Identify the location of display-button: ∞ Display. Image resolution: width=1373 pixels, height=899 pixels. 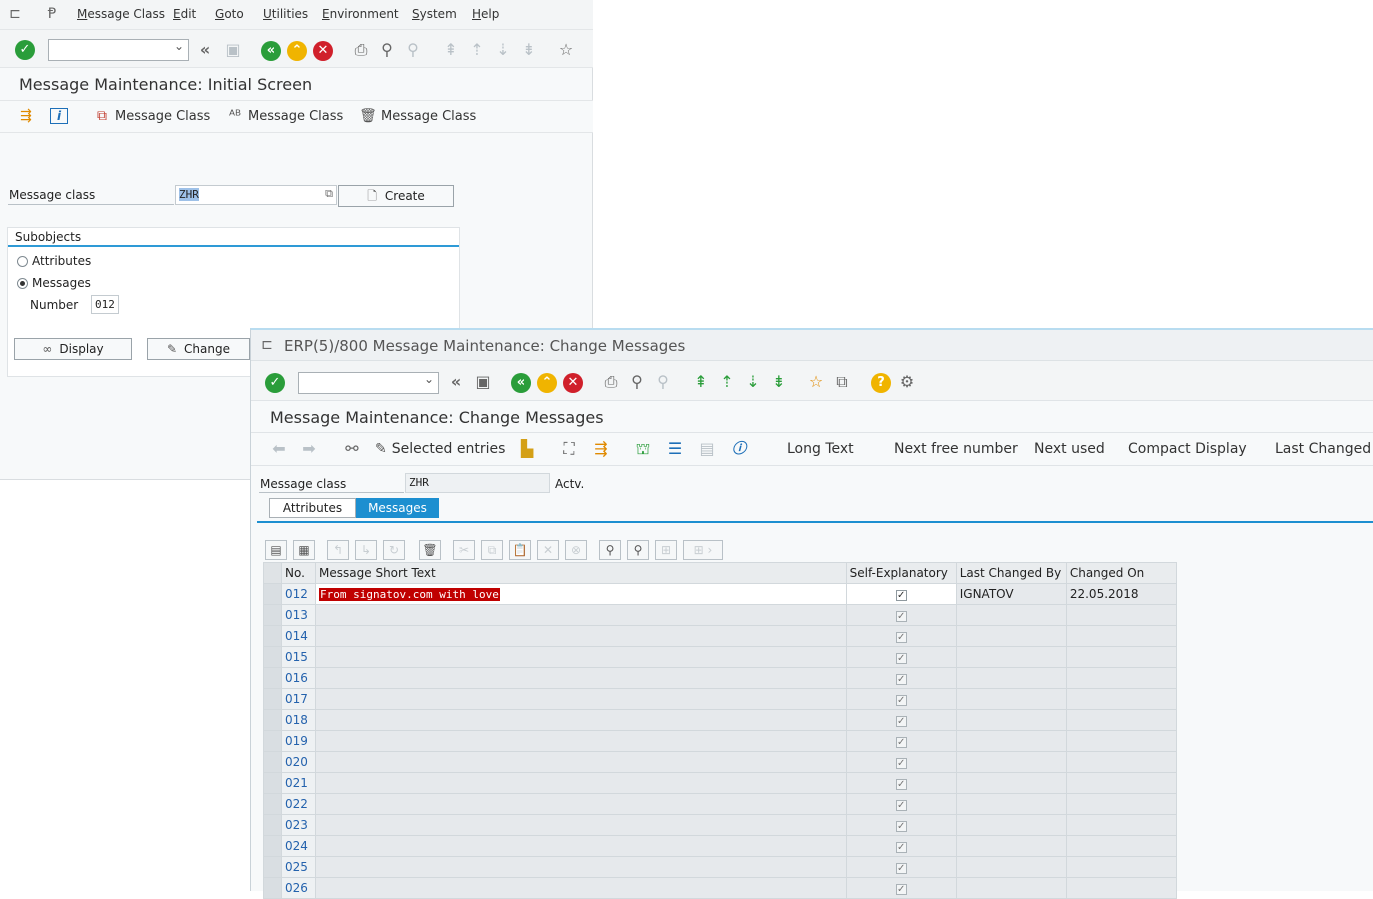
(73, 349).